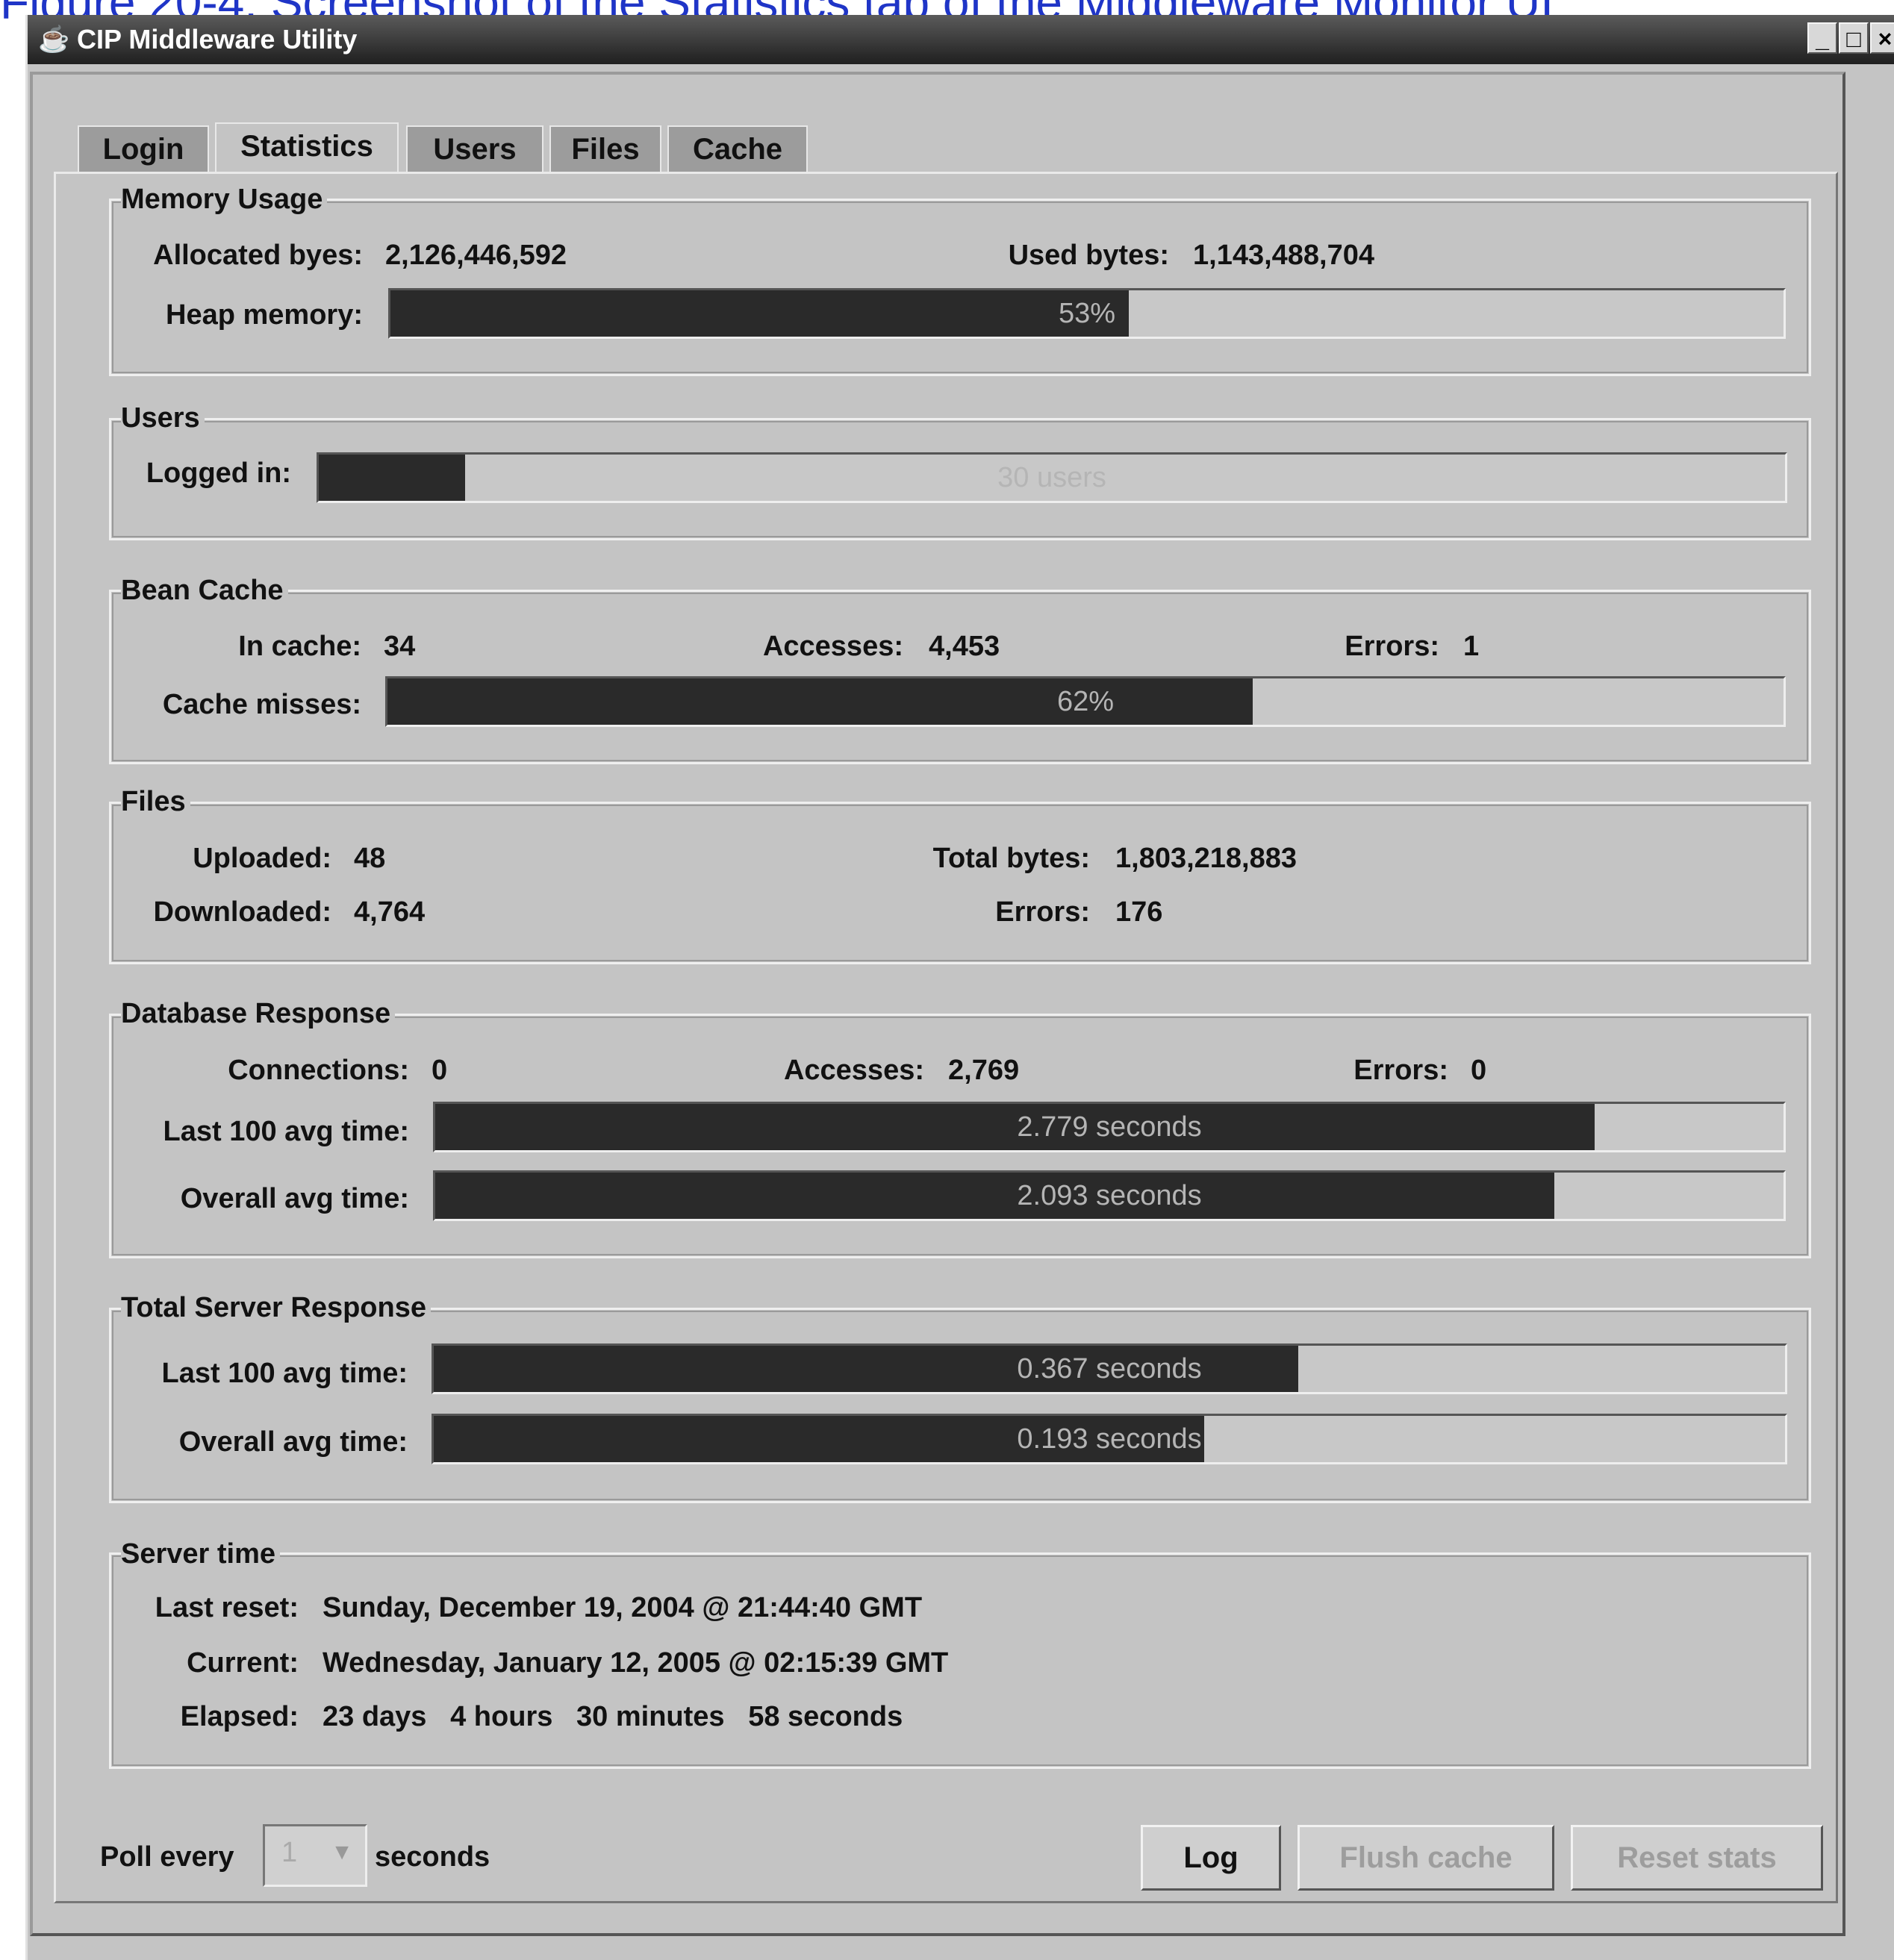 Image resolution: width=1894 pixels, height=1960 pixels. Describe the element at coordinates (605, 148) in the screenshot. I see `tab-files: Files` at that location.